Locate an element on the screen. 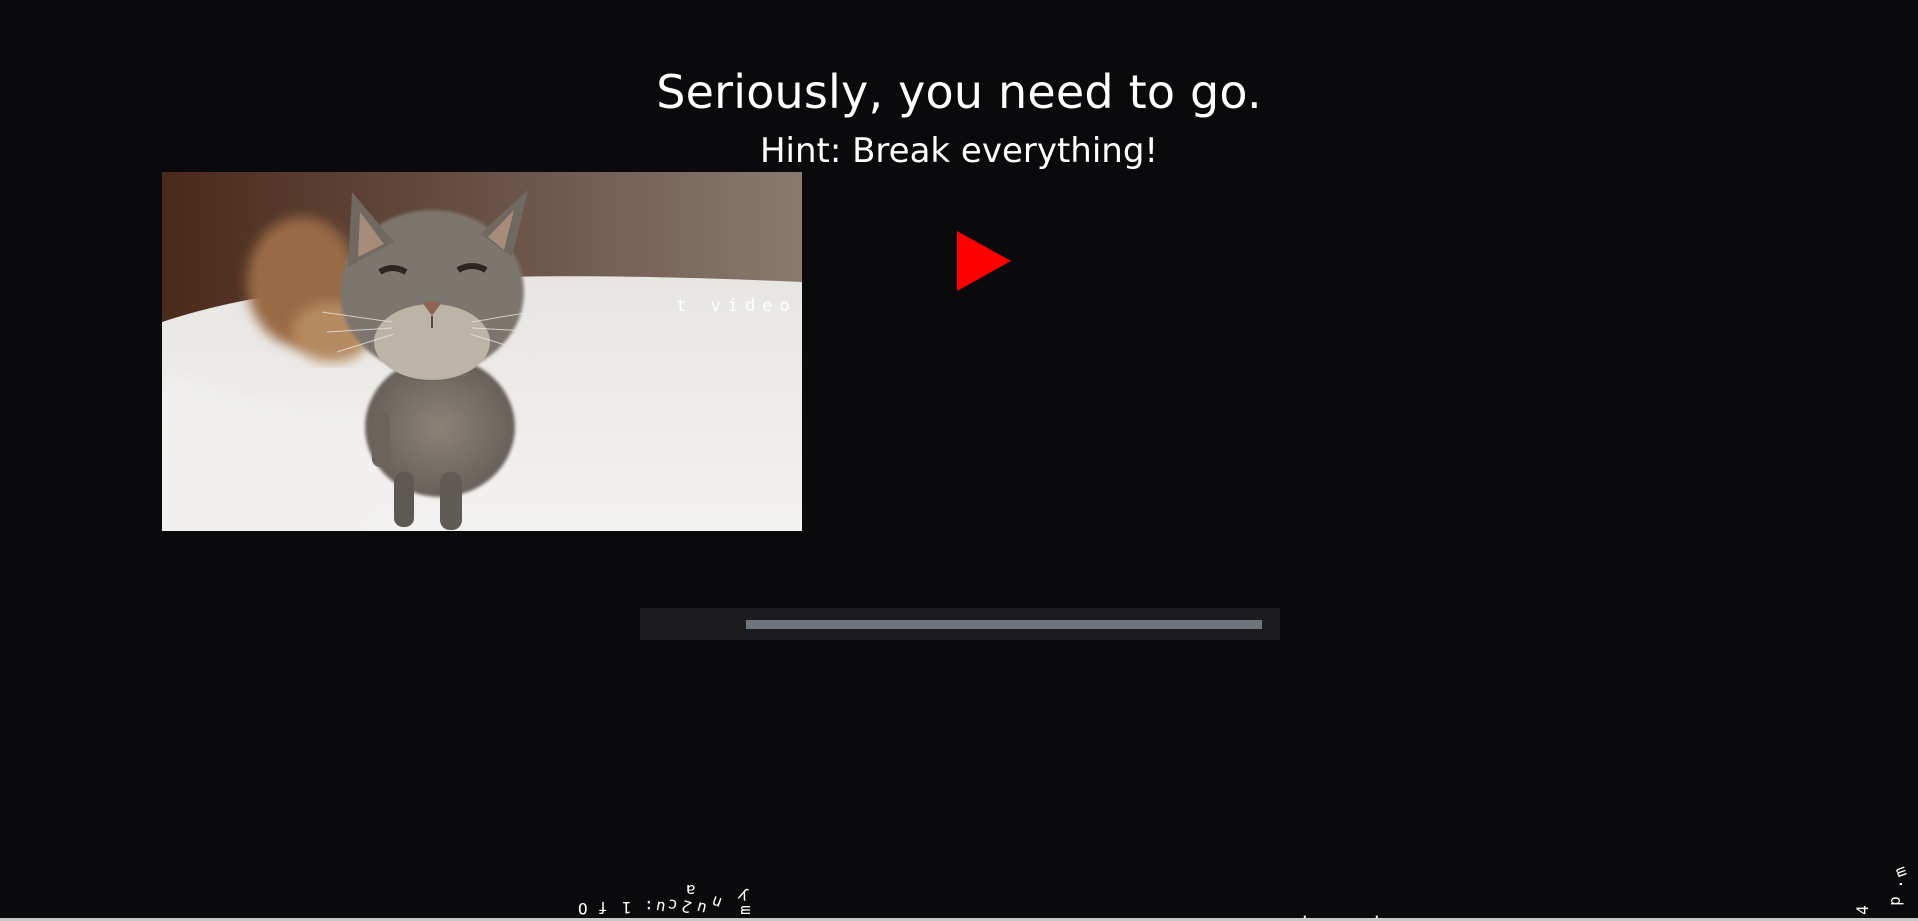 The image size is (1918, 921). scatter-char: . is located at coordinates (1896, 884).